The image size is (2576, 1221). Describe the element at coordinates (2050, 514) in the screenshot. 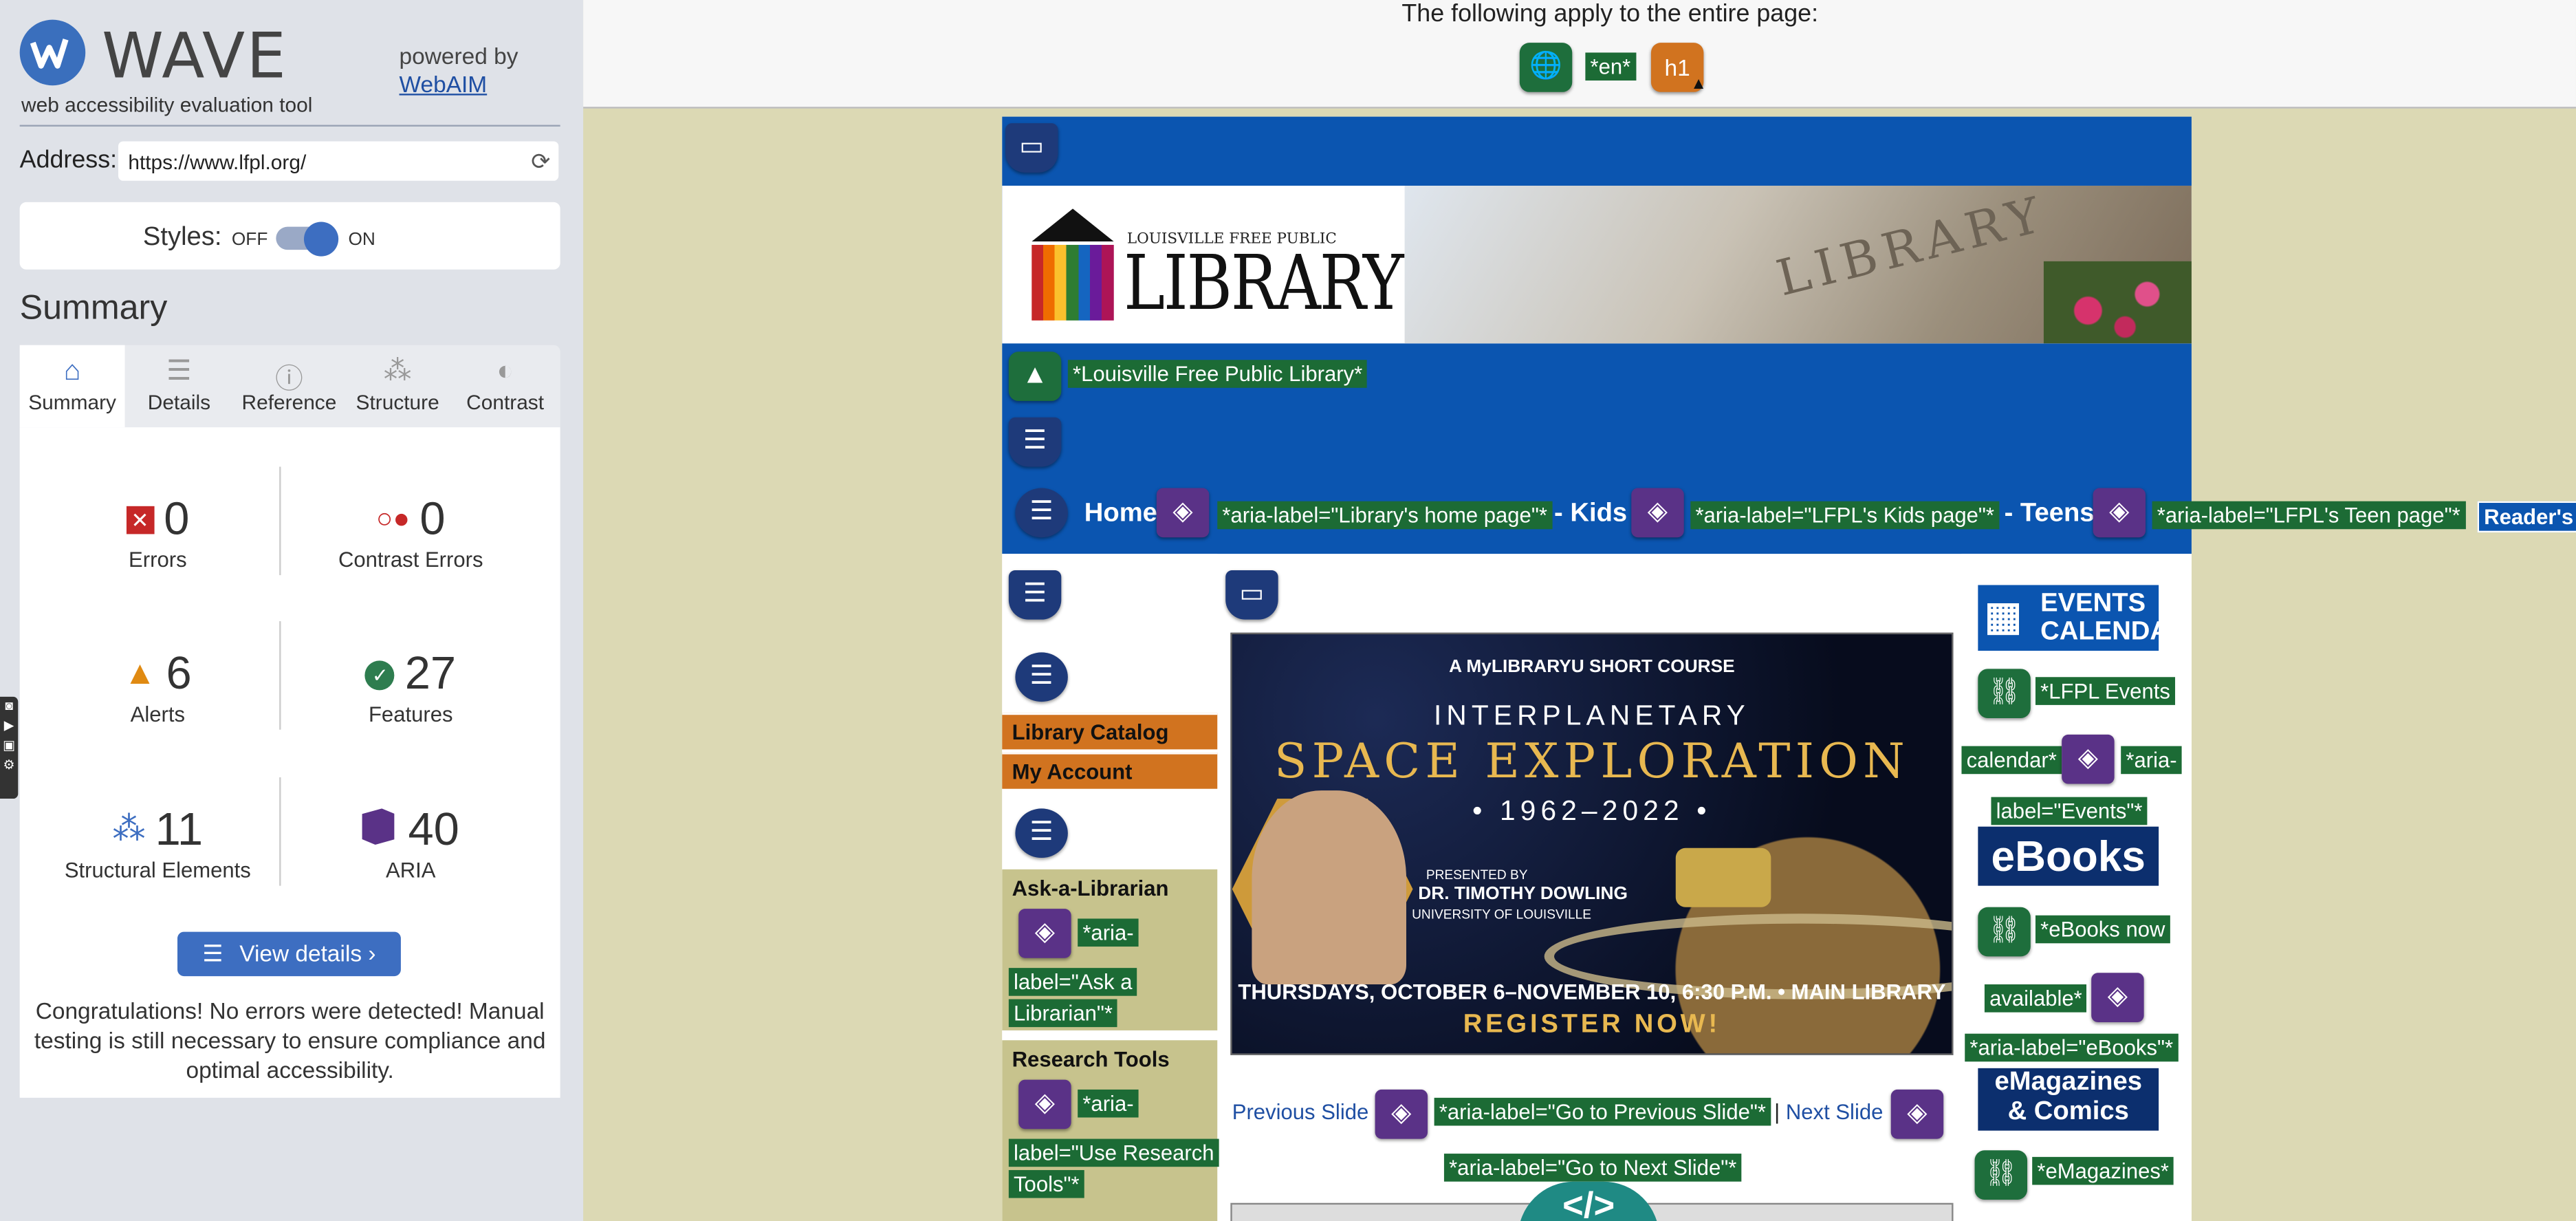

I see `nav-teens-link: - Teens` at that location.